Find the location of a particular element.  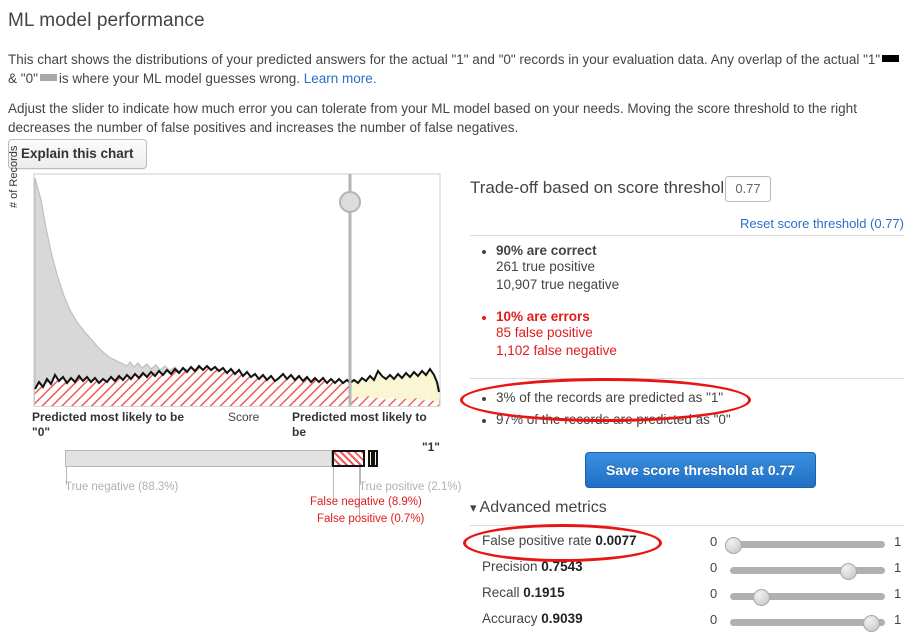

metric-label-recall: Recall 0.1915 is located at coordinates (523, 592).